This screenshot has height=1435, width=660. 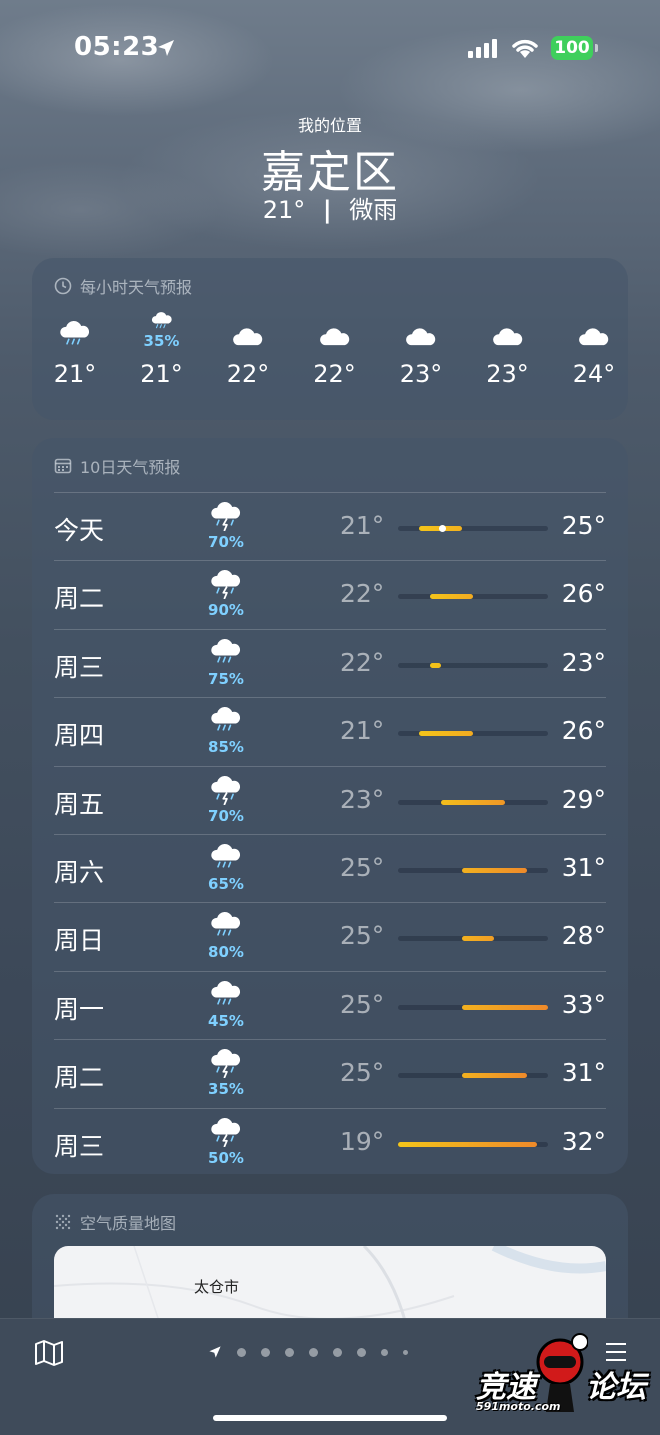 What do you see at coordinates (79, 941) in the screenshot?
I see `daily-day-label: 周日` at bounding box center [79, 941].